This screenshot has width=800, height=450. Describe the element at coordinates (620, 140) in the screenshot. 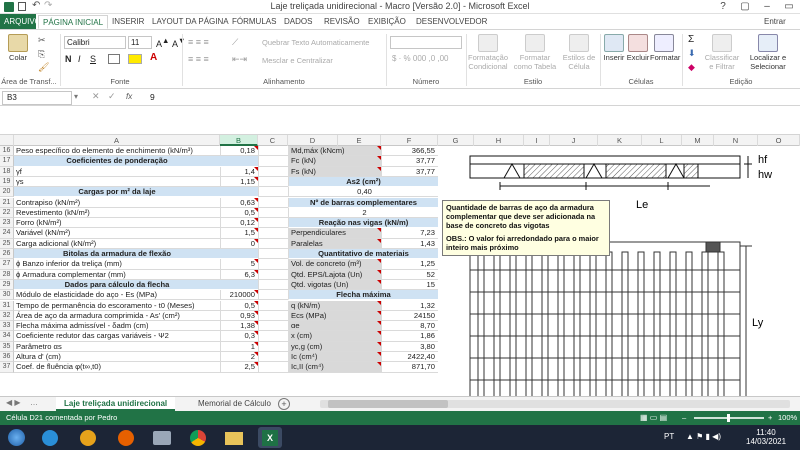

I see `column-header-k: K` at that location.